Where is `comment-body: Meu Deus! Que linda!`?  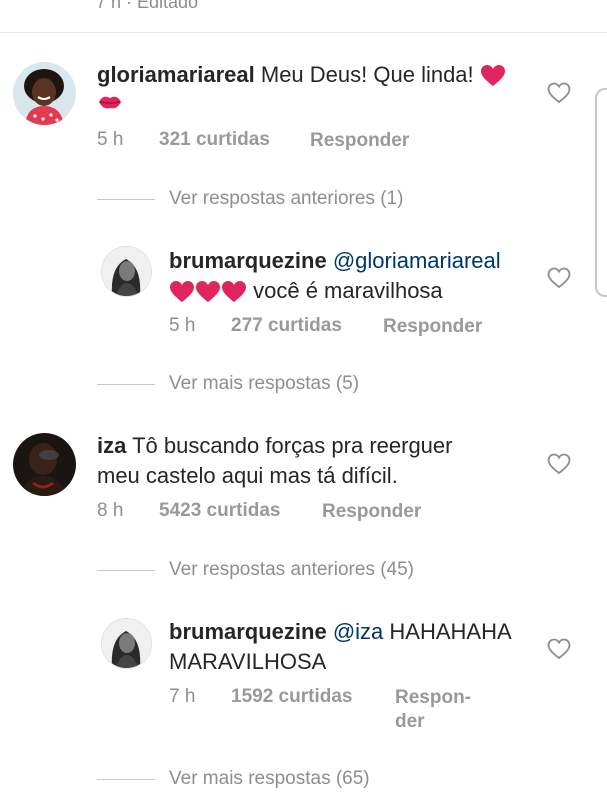 comment-body: Meu Deus! Que linda! is located at coordinates (367, 74).